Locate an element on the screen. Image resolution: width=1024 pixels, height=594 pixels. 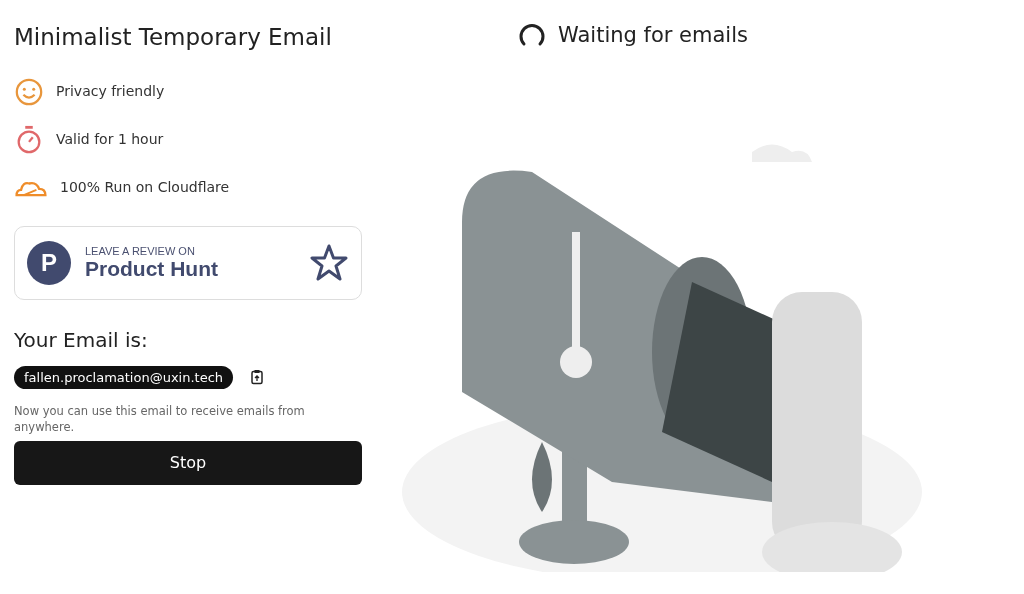
feature-text: 100% Run on Cloudflare is located at coordinates (145, 188).